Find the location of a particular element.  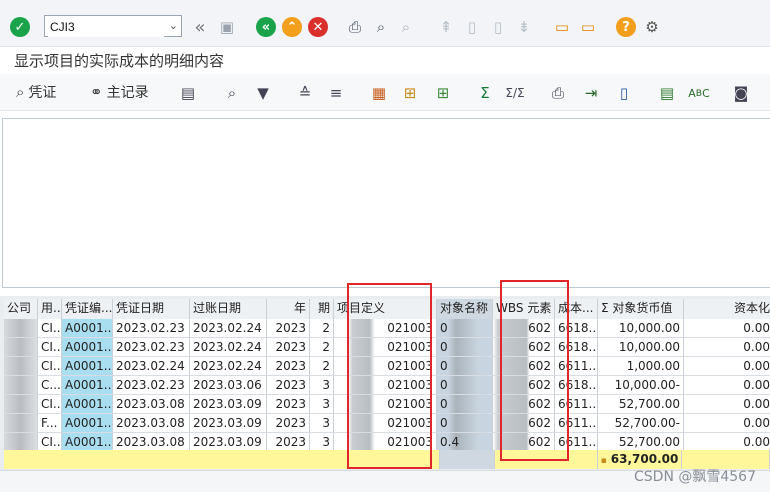

cell-object-currency-value: 10,000.00- is located at coordinates (641, 385).